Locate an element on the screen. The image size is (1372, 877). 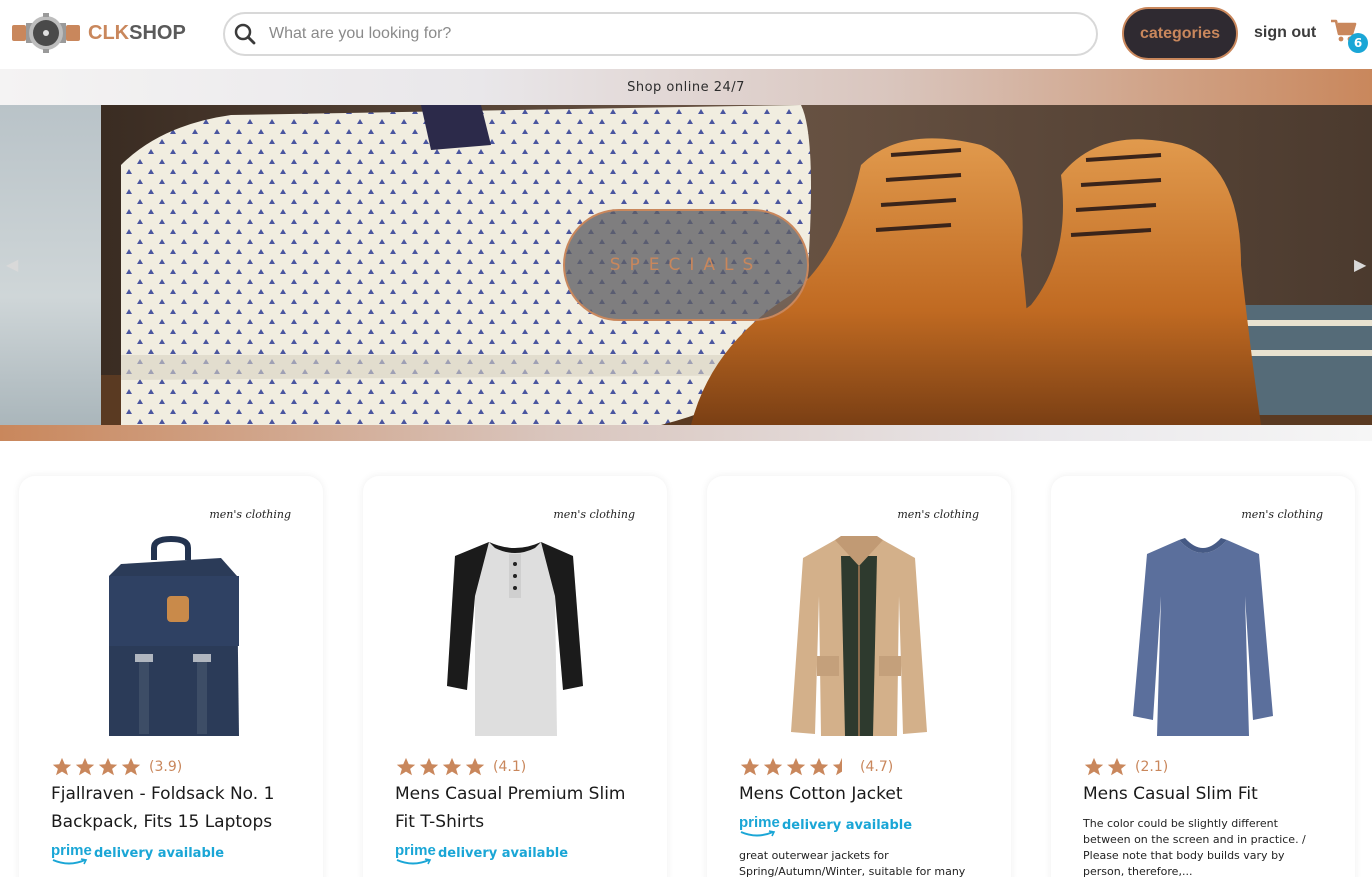
search-input is located at coordinates (659, 34).